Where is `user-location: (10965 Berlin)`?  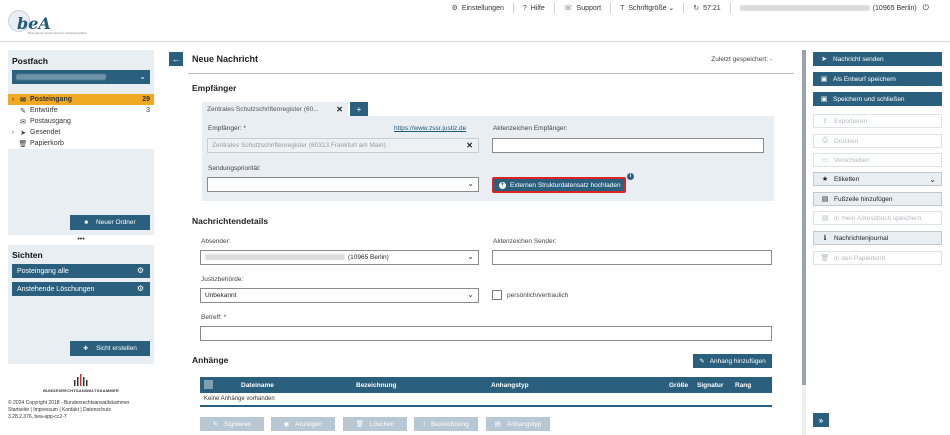
user-location: (10965 Berlin) is located at coordinates (894, 8).